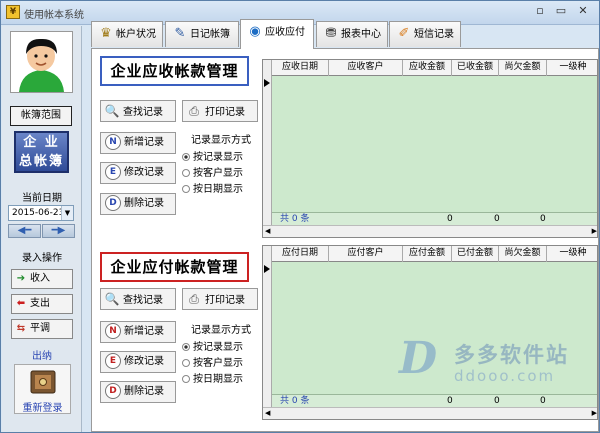 This screenshot has height=433, width=600. I want to click on payable-print-button: ⎙ 打印记录, so click(220, 299).